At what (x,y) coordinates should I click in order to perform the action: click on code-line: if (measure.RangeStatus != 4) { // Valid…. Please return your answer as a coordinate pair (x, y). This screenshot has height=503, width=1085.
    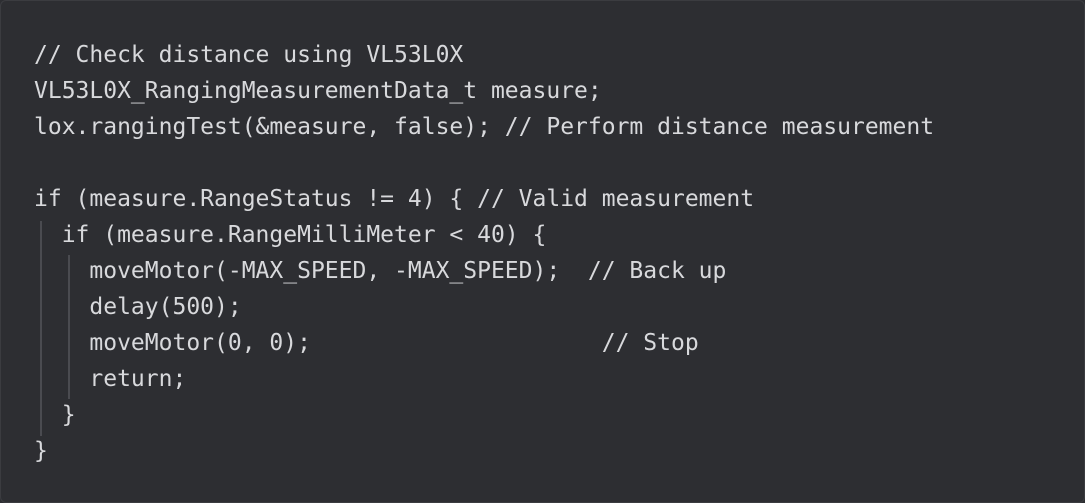
    Looking at the image, I should click on (394, 199).